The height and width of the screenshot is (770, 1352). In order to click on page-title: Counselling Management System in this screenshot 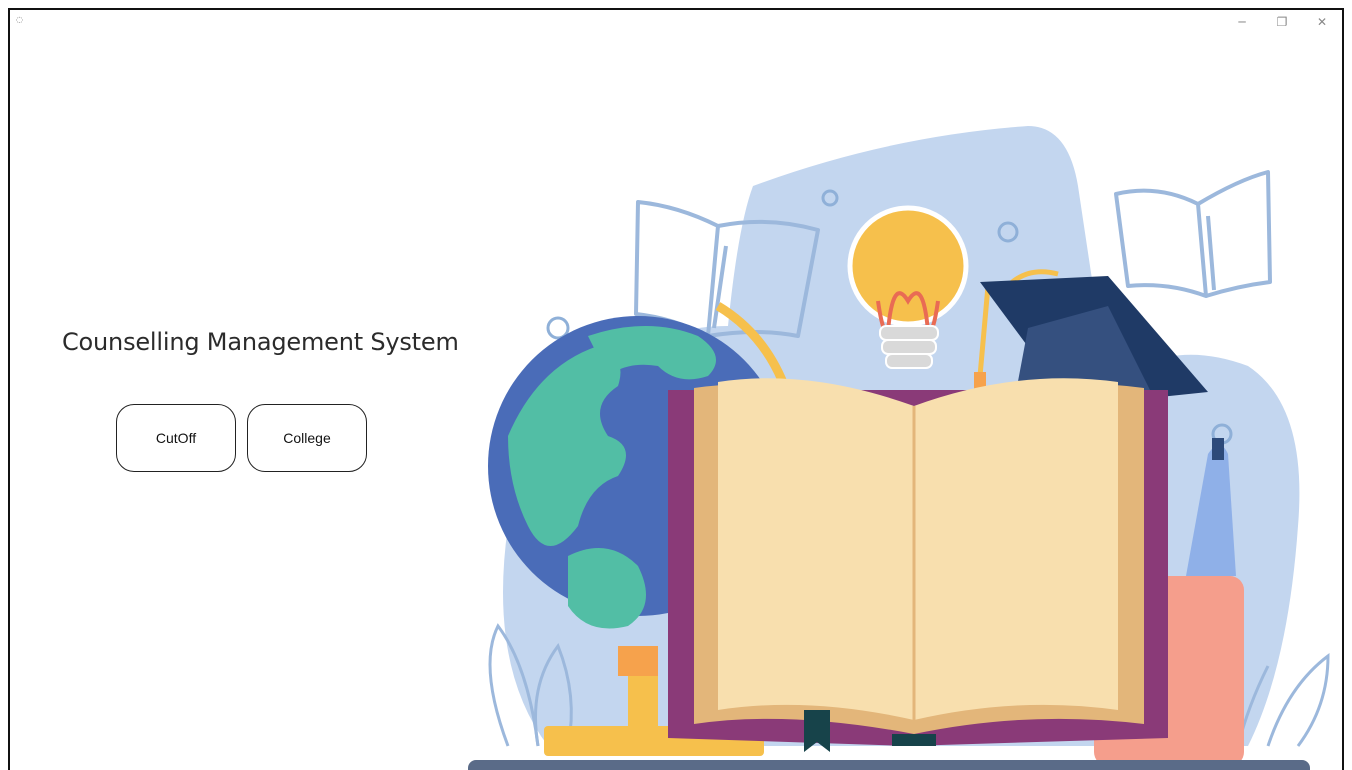, I will do `click(260, 342)`.